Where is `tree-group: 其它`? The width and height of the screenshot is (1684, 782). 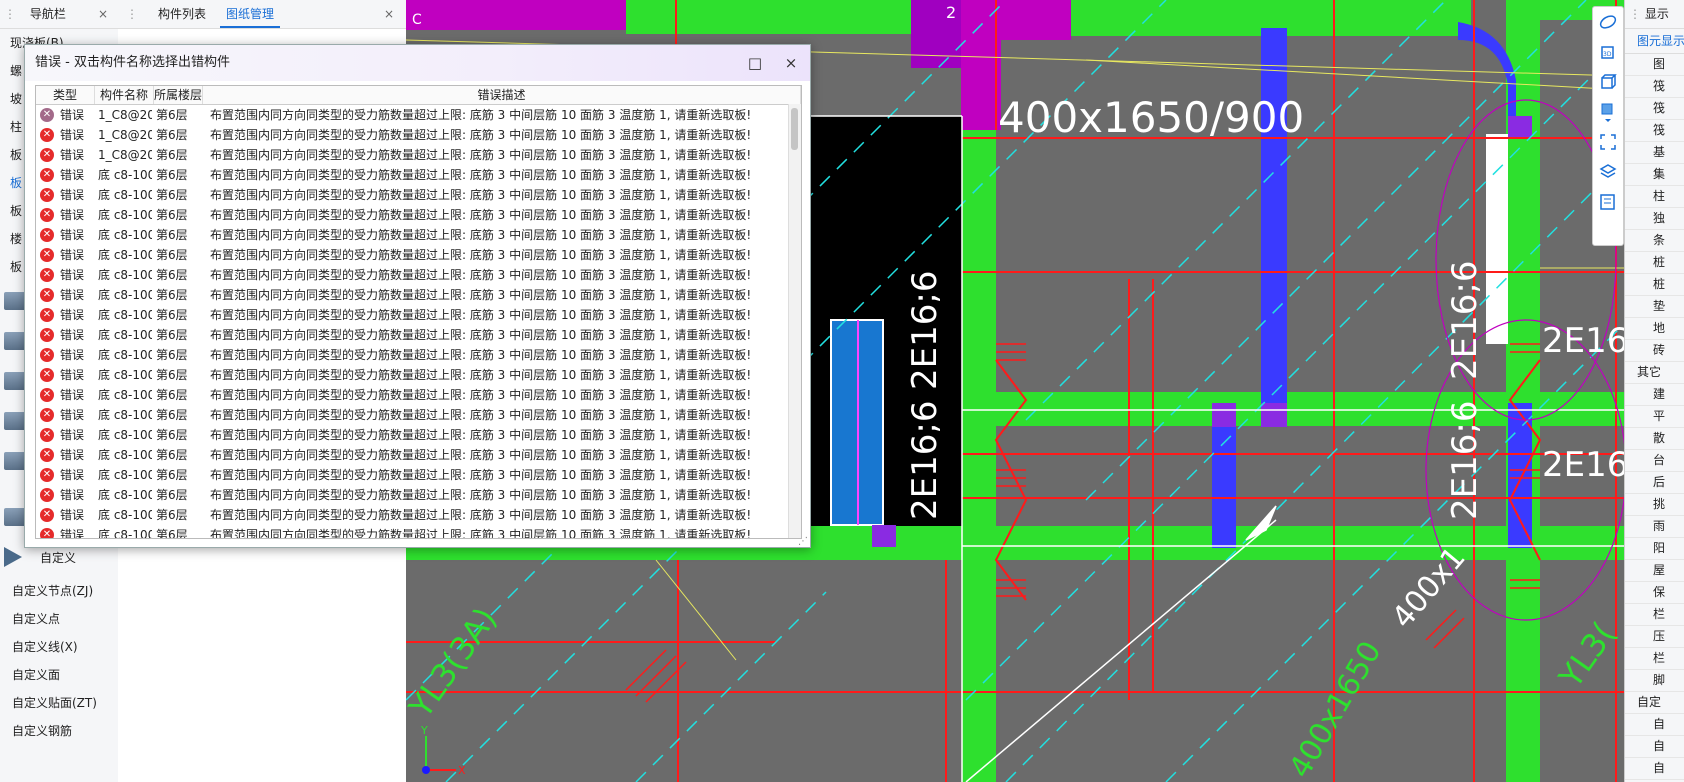
tree-group: 其它 is located at coordinates (1654, 373).